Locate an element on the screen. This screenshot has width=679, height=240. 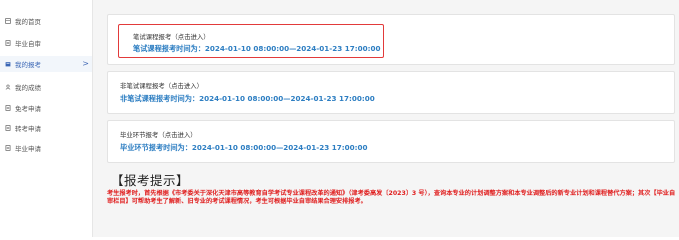
user-icon is located at coordinates (8, 87).